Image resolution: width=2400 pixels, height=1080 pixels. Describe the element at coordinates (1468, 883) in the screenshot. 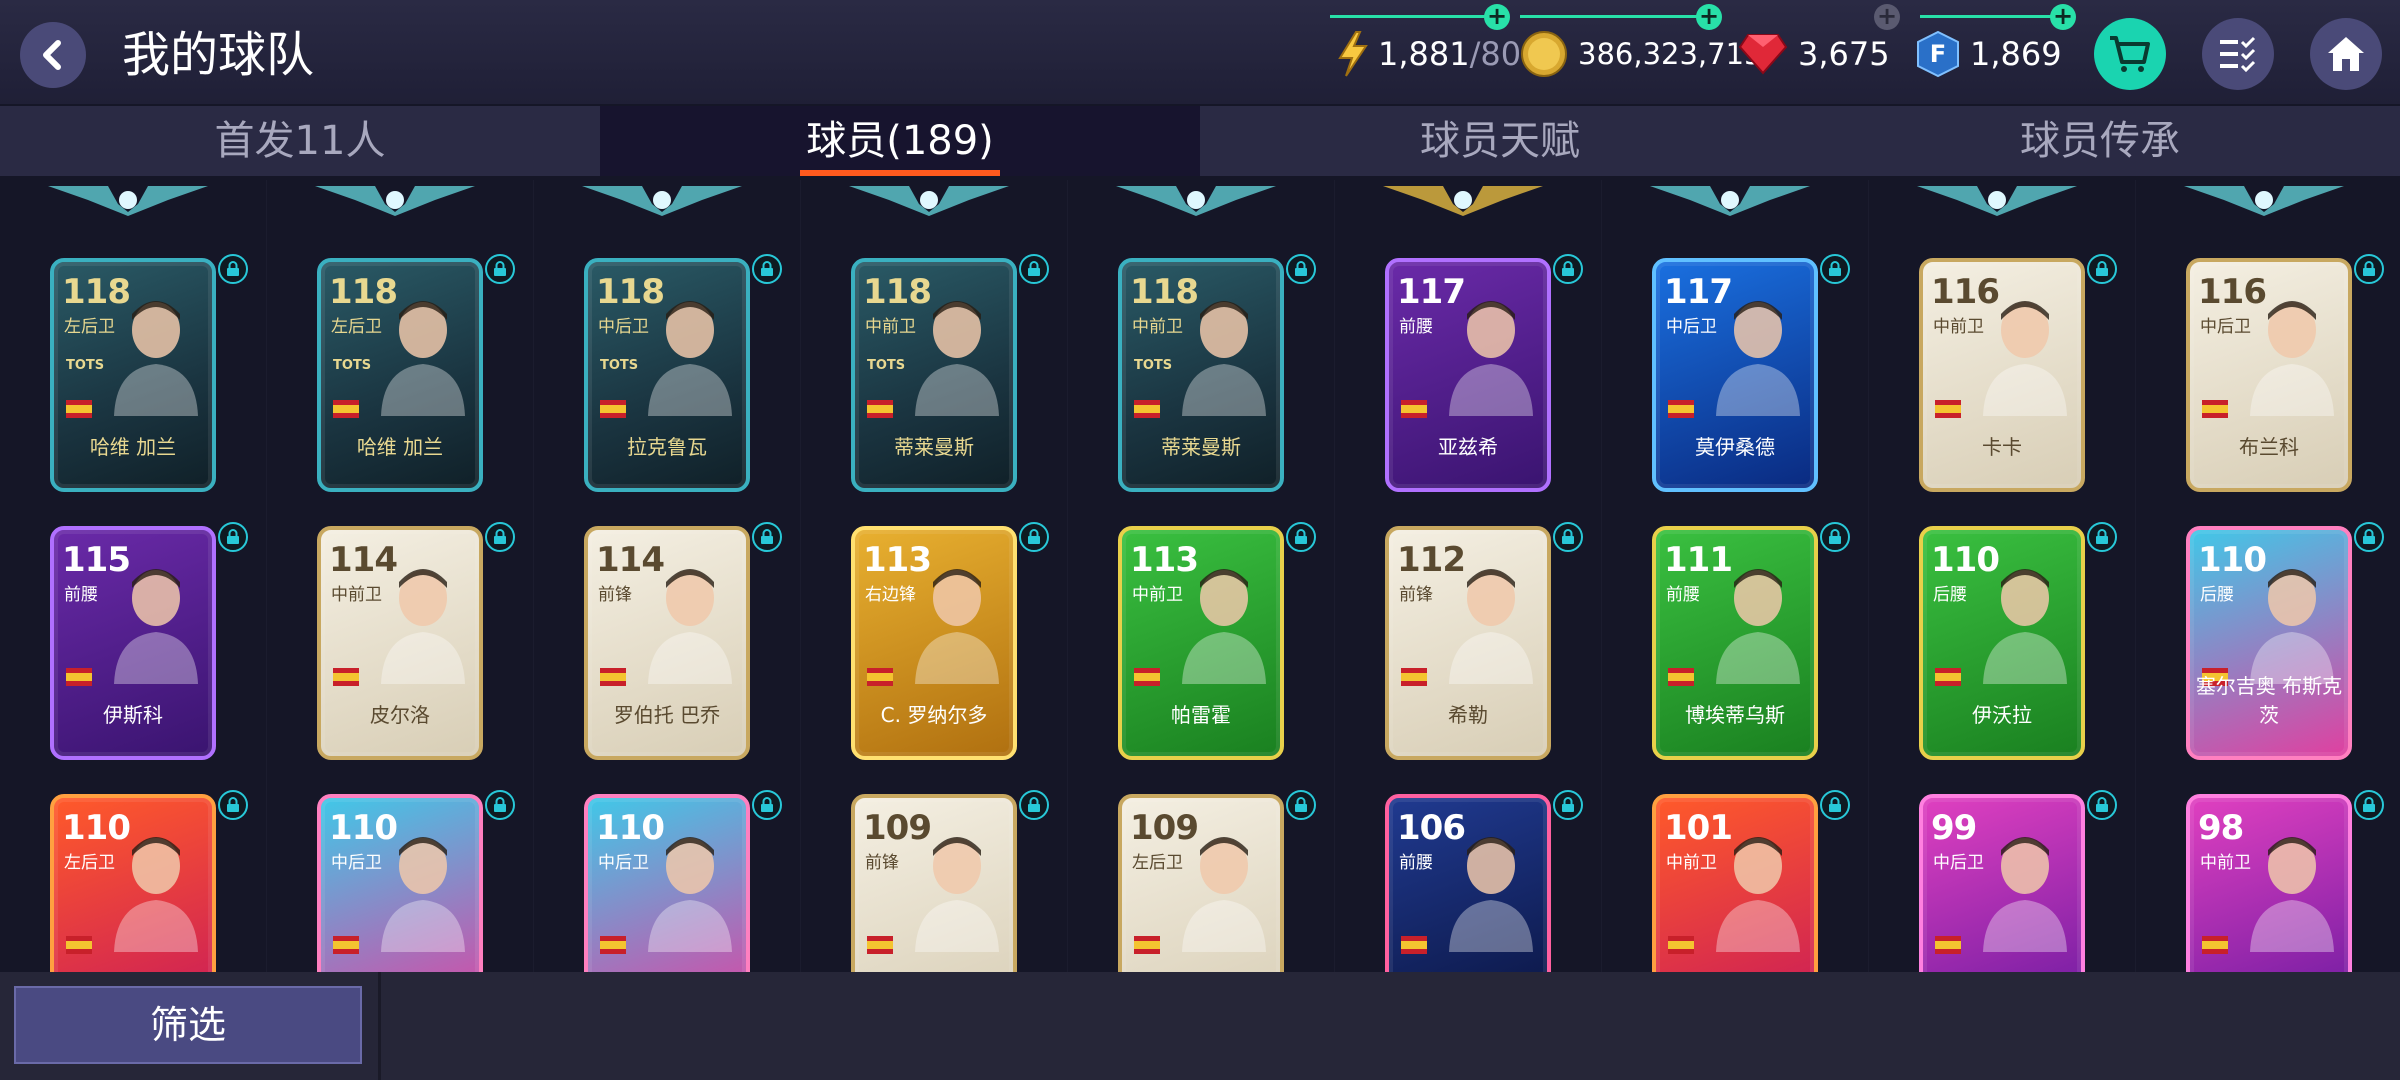

I see `player-card: 106前腰芒特` at that location.